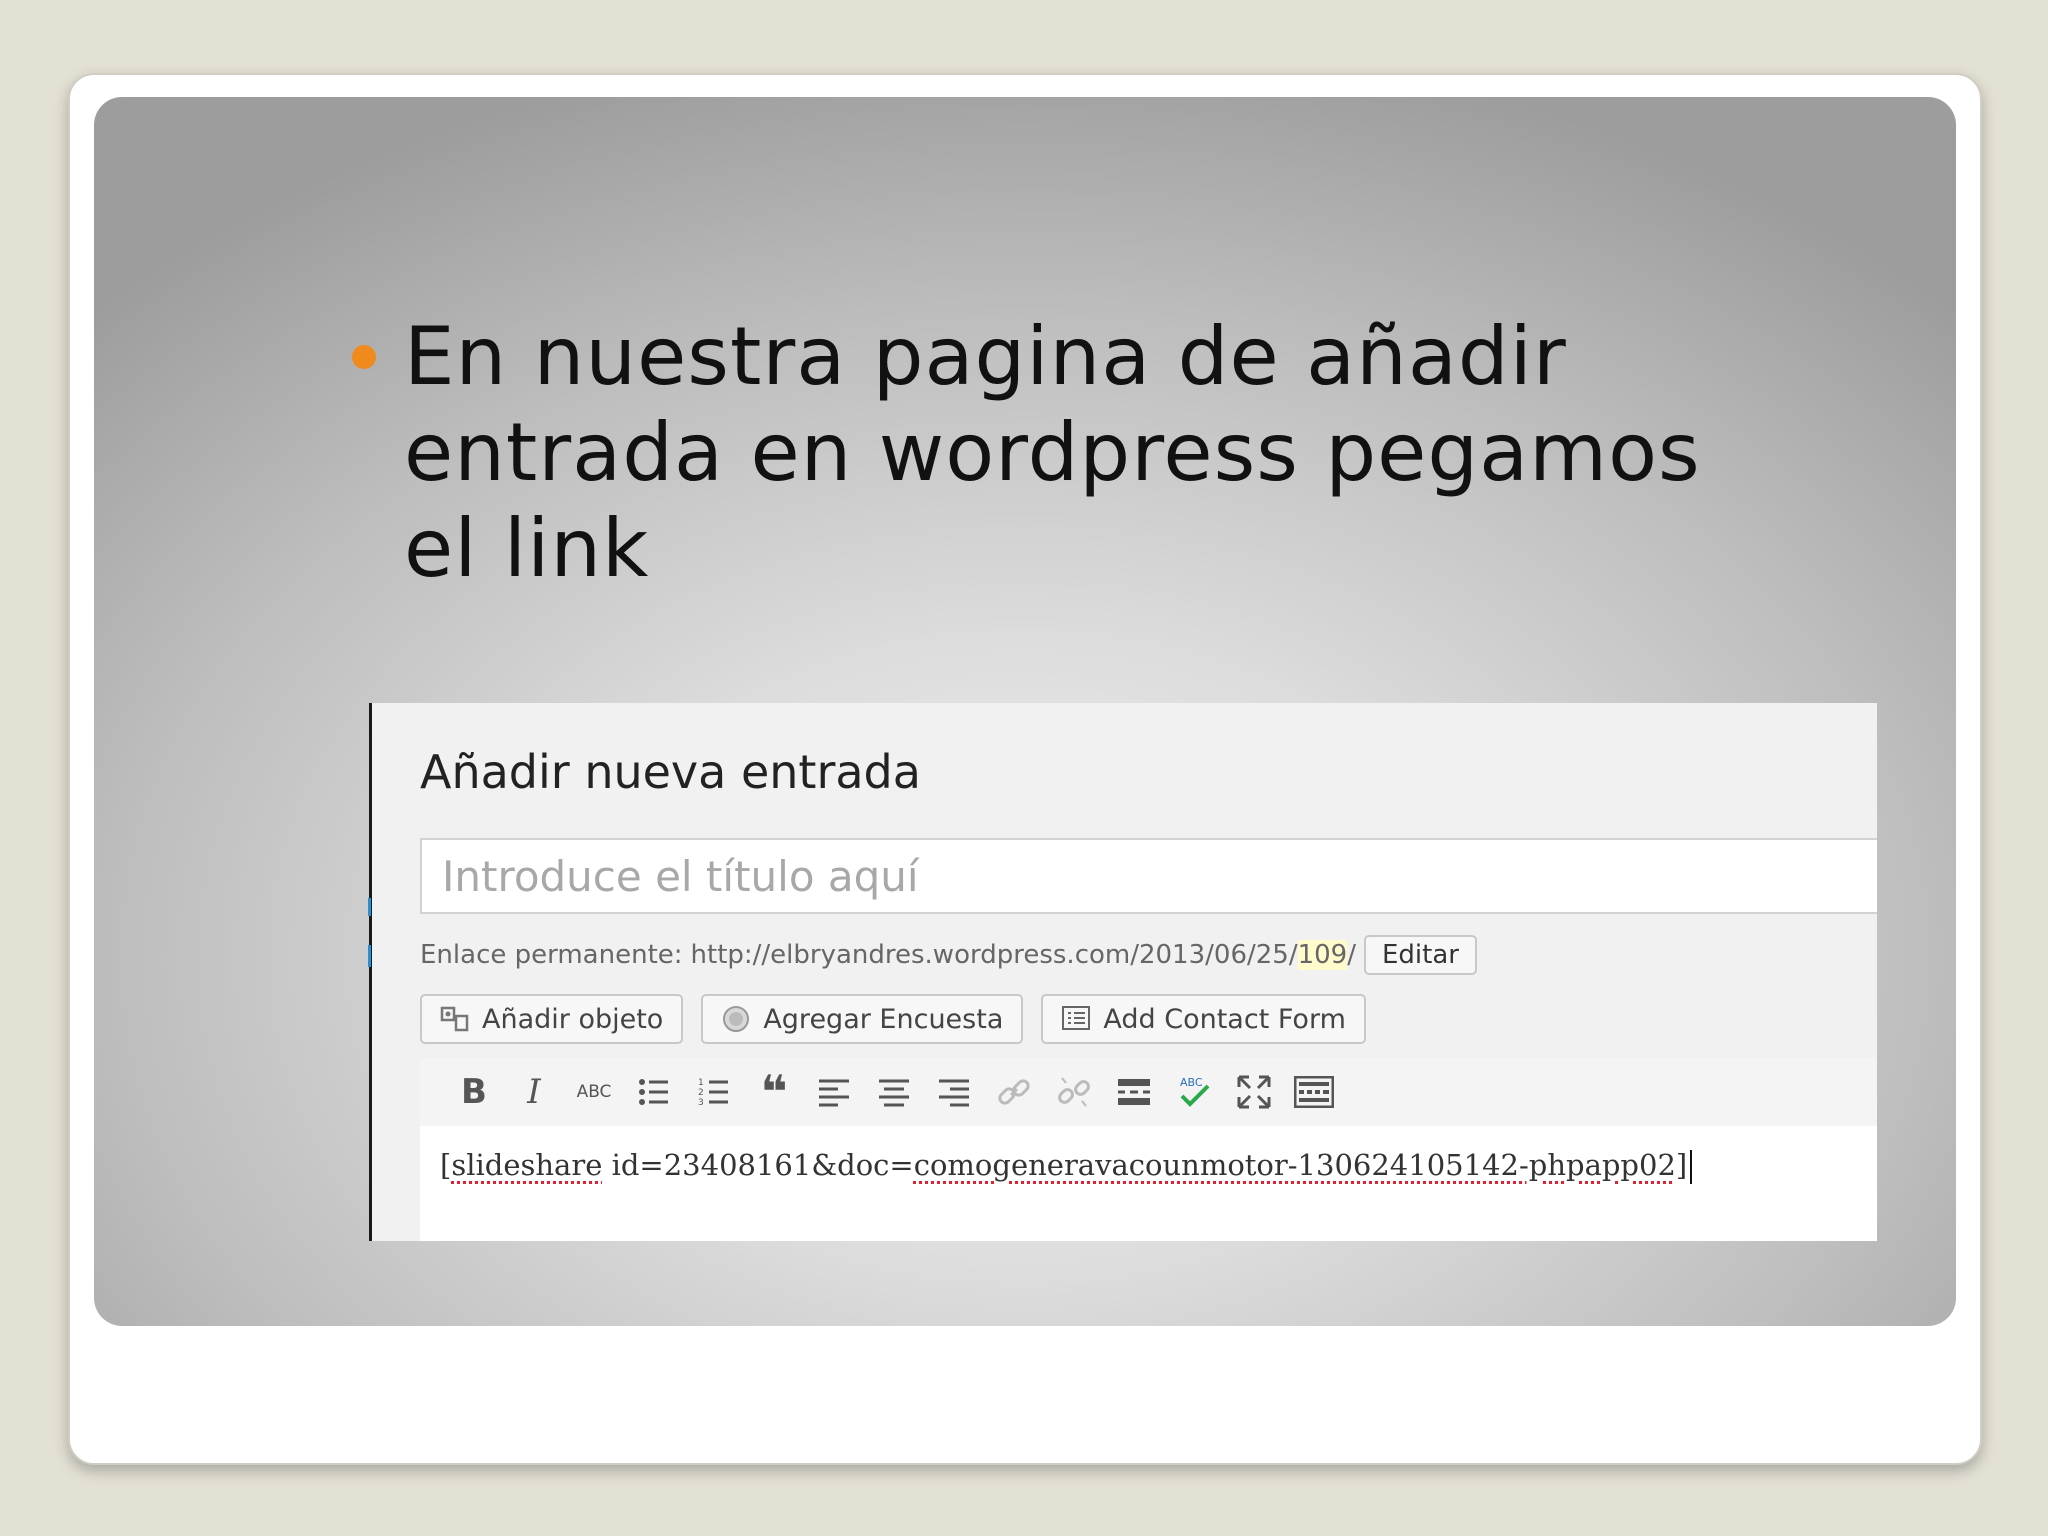 The width and height of the screenshot is (2048, 1536). I want to click on toolbar-toggle-icon, so click(1314, 1092).